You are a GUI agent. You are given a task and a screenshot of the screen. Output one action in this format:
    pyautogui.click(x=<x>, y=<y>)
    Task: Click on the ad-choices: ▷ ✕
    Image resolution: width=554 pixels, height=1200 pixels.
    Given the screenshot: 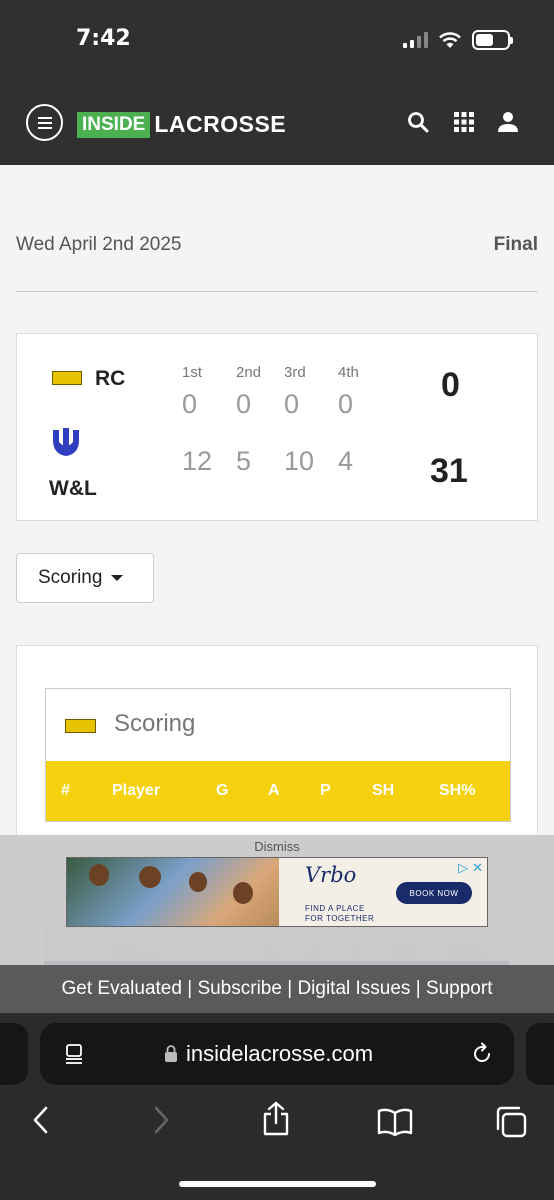 What is the action you would take?
    pyautogui.click(x=470, y=868)
    